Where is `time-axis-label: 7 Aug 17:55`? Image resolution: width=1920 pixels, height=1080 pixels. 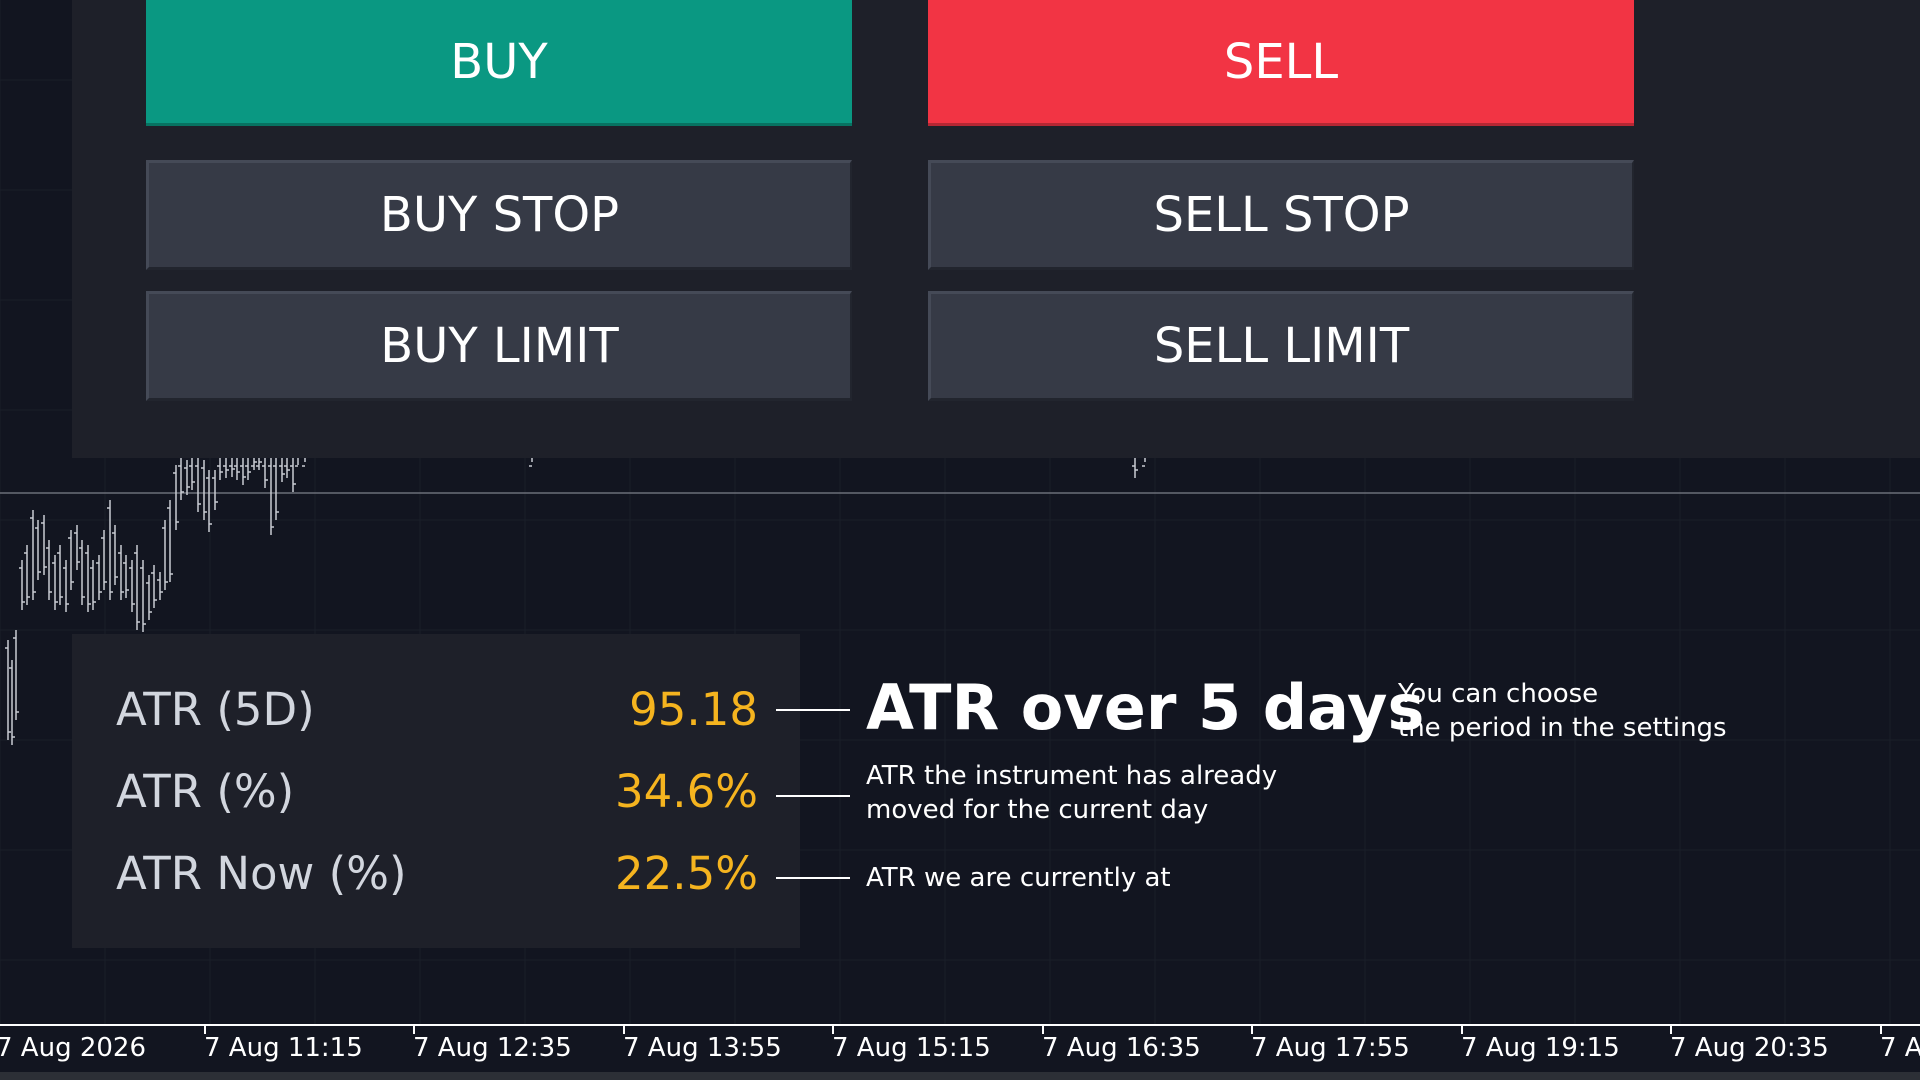
time-axis-label: 7 Aug 17:55 is located at coordinates (1330, 1048).